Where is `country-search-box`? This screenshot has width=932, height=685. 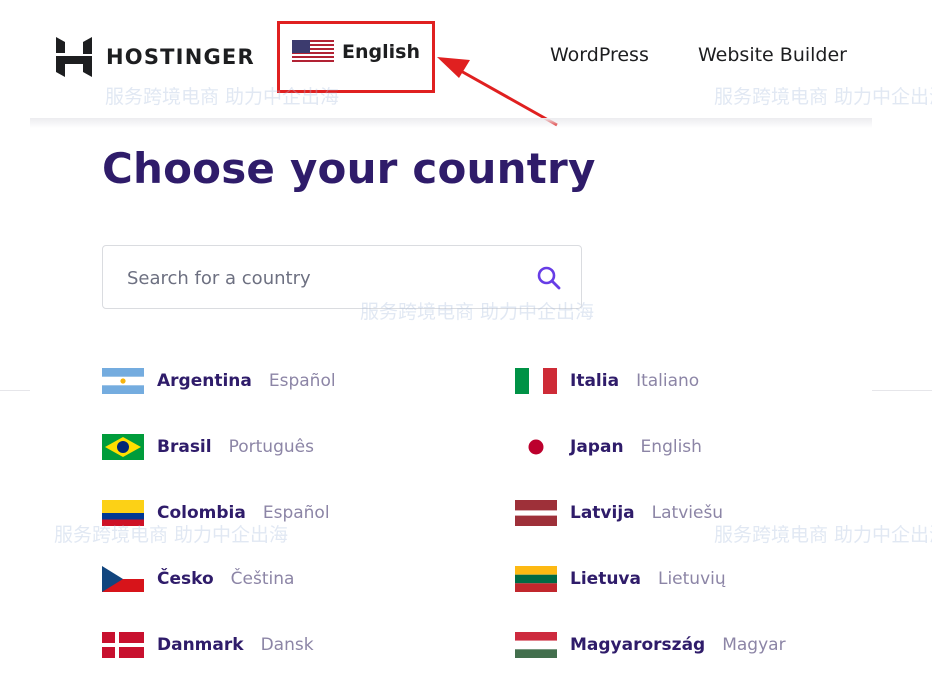
country-search-box is located at coordinates (342, 277).